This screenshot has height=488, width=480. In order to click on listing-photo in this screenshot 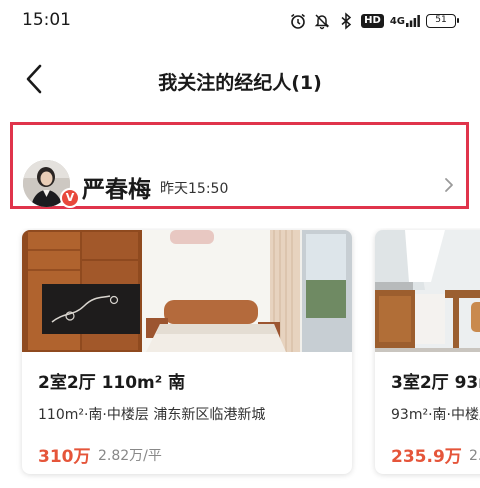, I will do `click(427, 291)`.